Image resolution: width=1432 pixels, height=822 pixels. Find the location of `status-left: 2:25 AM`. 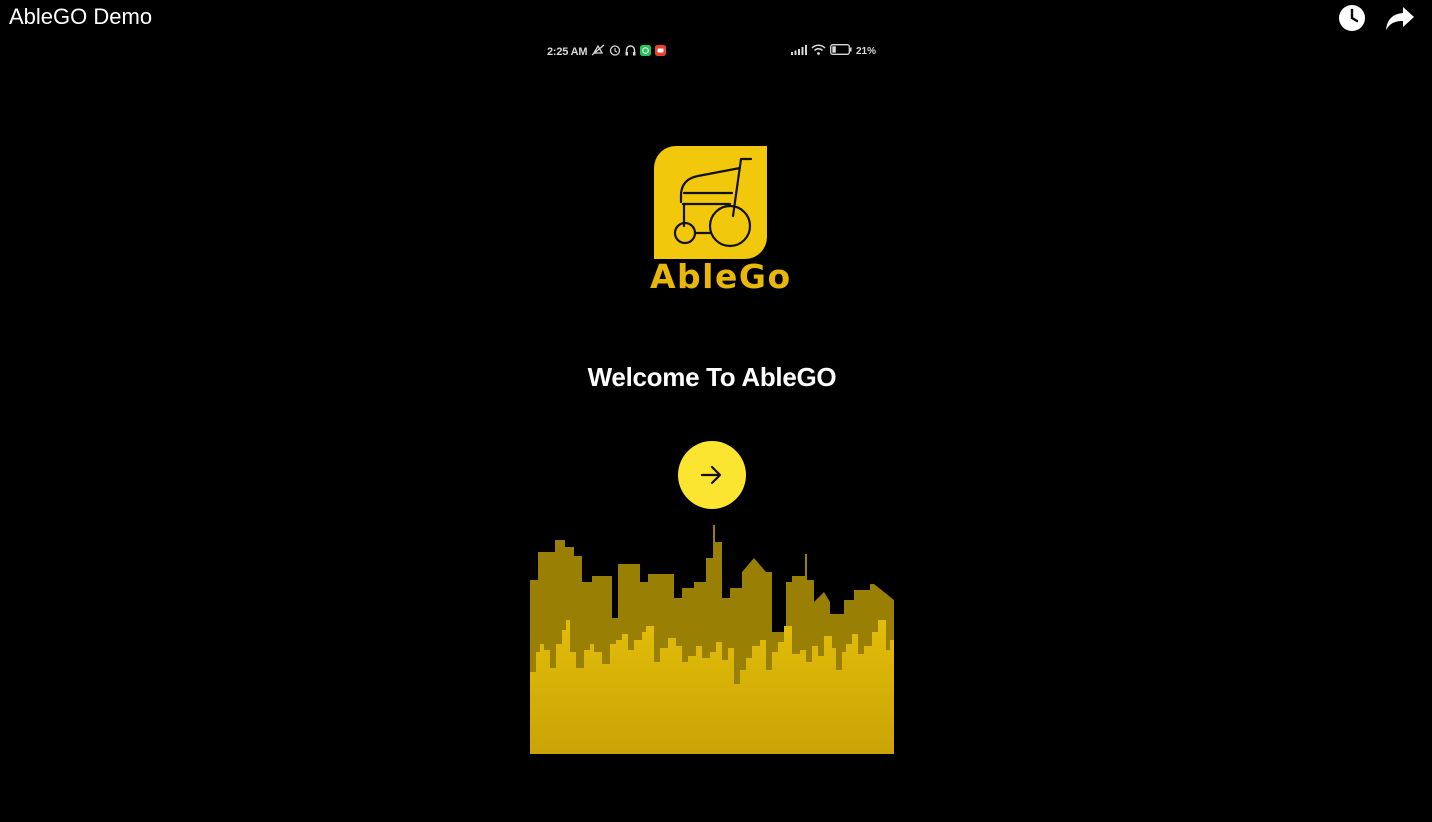

status-left: 2:25 AM is located at coordinates (607, 51).